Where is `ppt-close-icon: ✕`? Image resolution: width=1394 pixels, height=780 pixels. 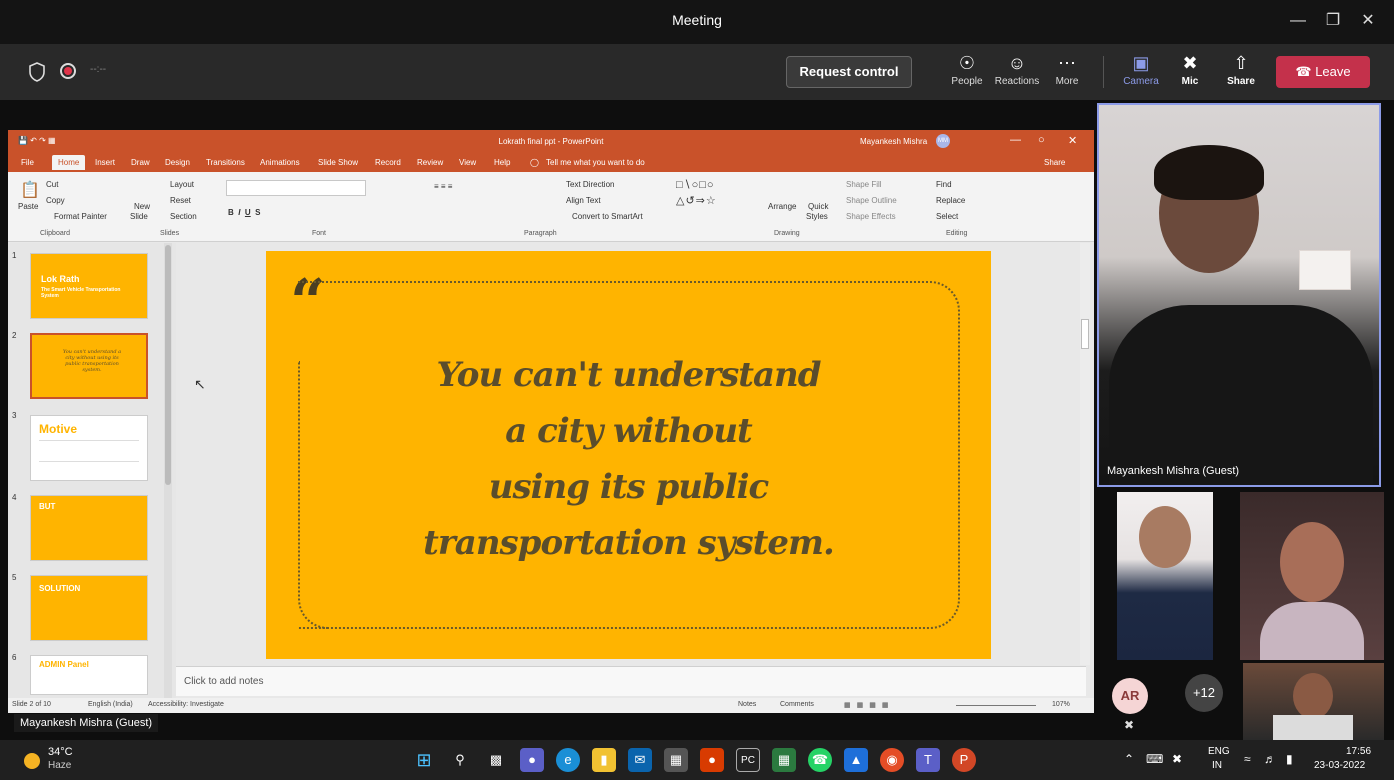 ppt-close-icon: ✕ is located at coordinates (1072, 140).